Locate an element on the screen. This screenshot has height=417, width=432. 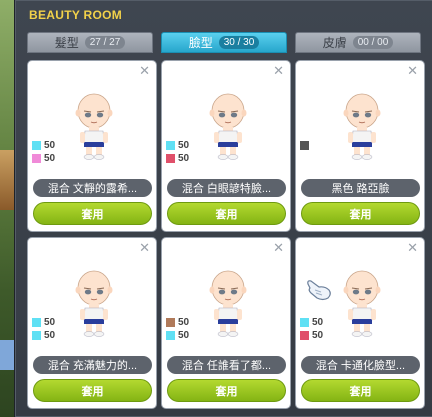
tab-count: 00 / 00 is located at coordinates (373, 42).